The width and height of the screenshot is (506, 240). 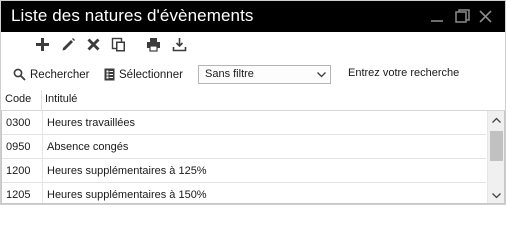 I want to click on plus-icon, so click(x=42, y=44).